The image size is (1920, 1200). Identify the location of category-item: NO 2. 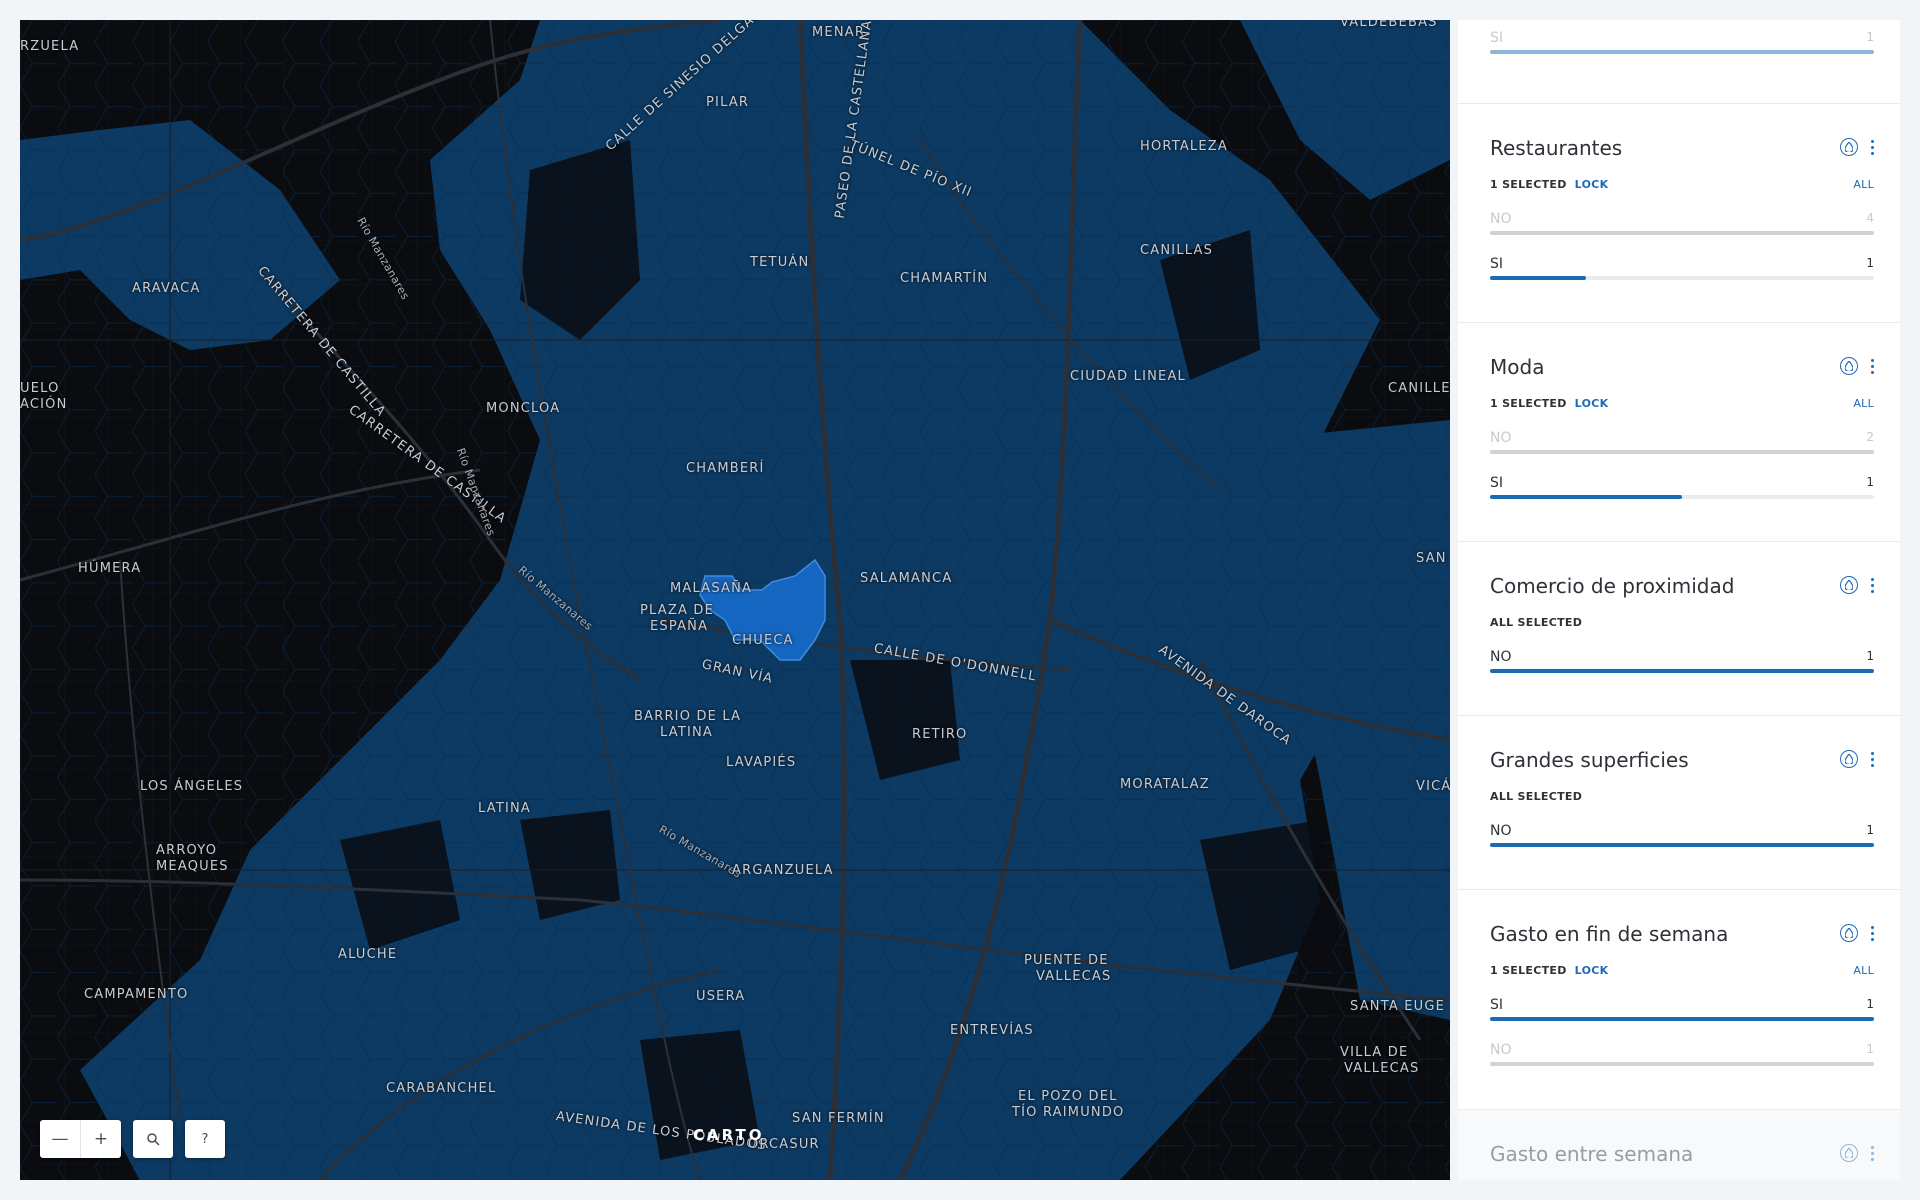
(1682, 443).